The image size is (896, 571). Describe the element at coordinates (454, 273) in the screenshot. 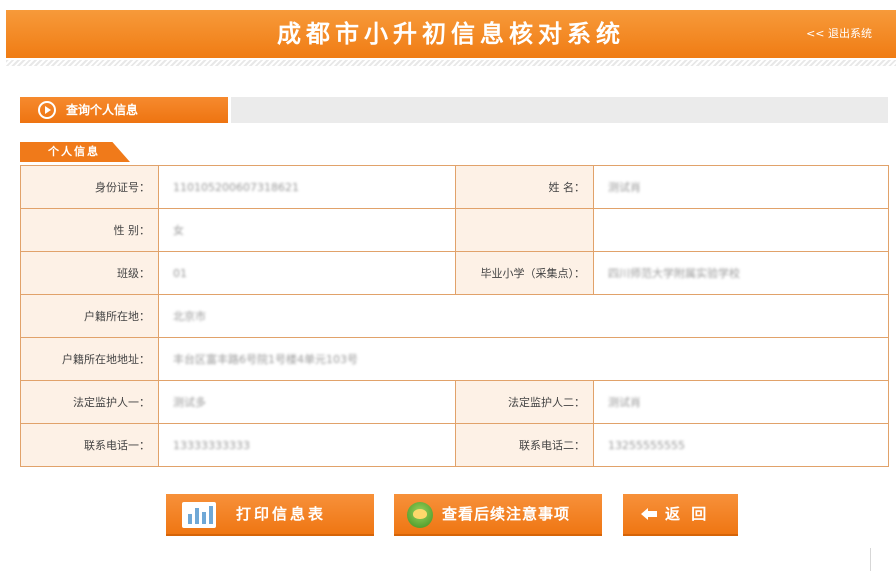

I see `table-row: 班级： 01 毕业小学（采集点）： 四川师范大学附属实验学校` at that location.